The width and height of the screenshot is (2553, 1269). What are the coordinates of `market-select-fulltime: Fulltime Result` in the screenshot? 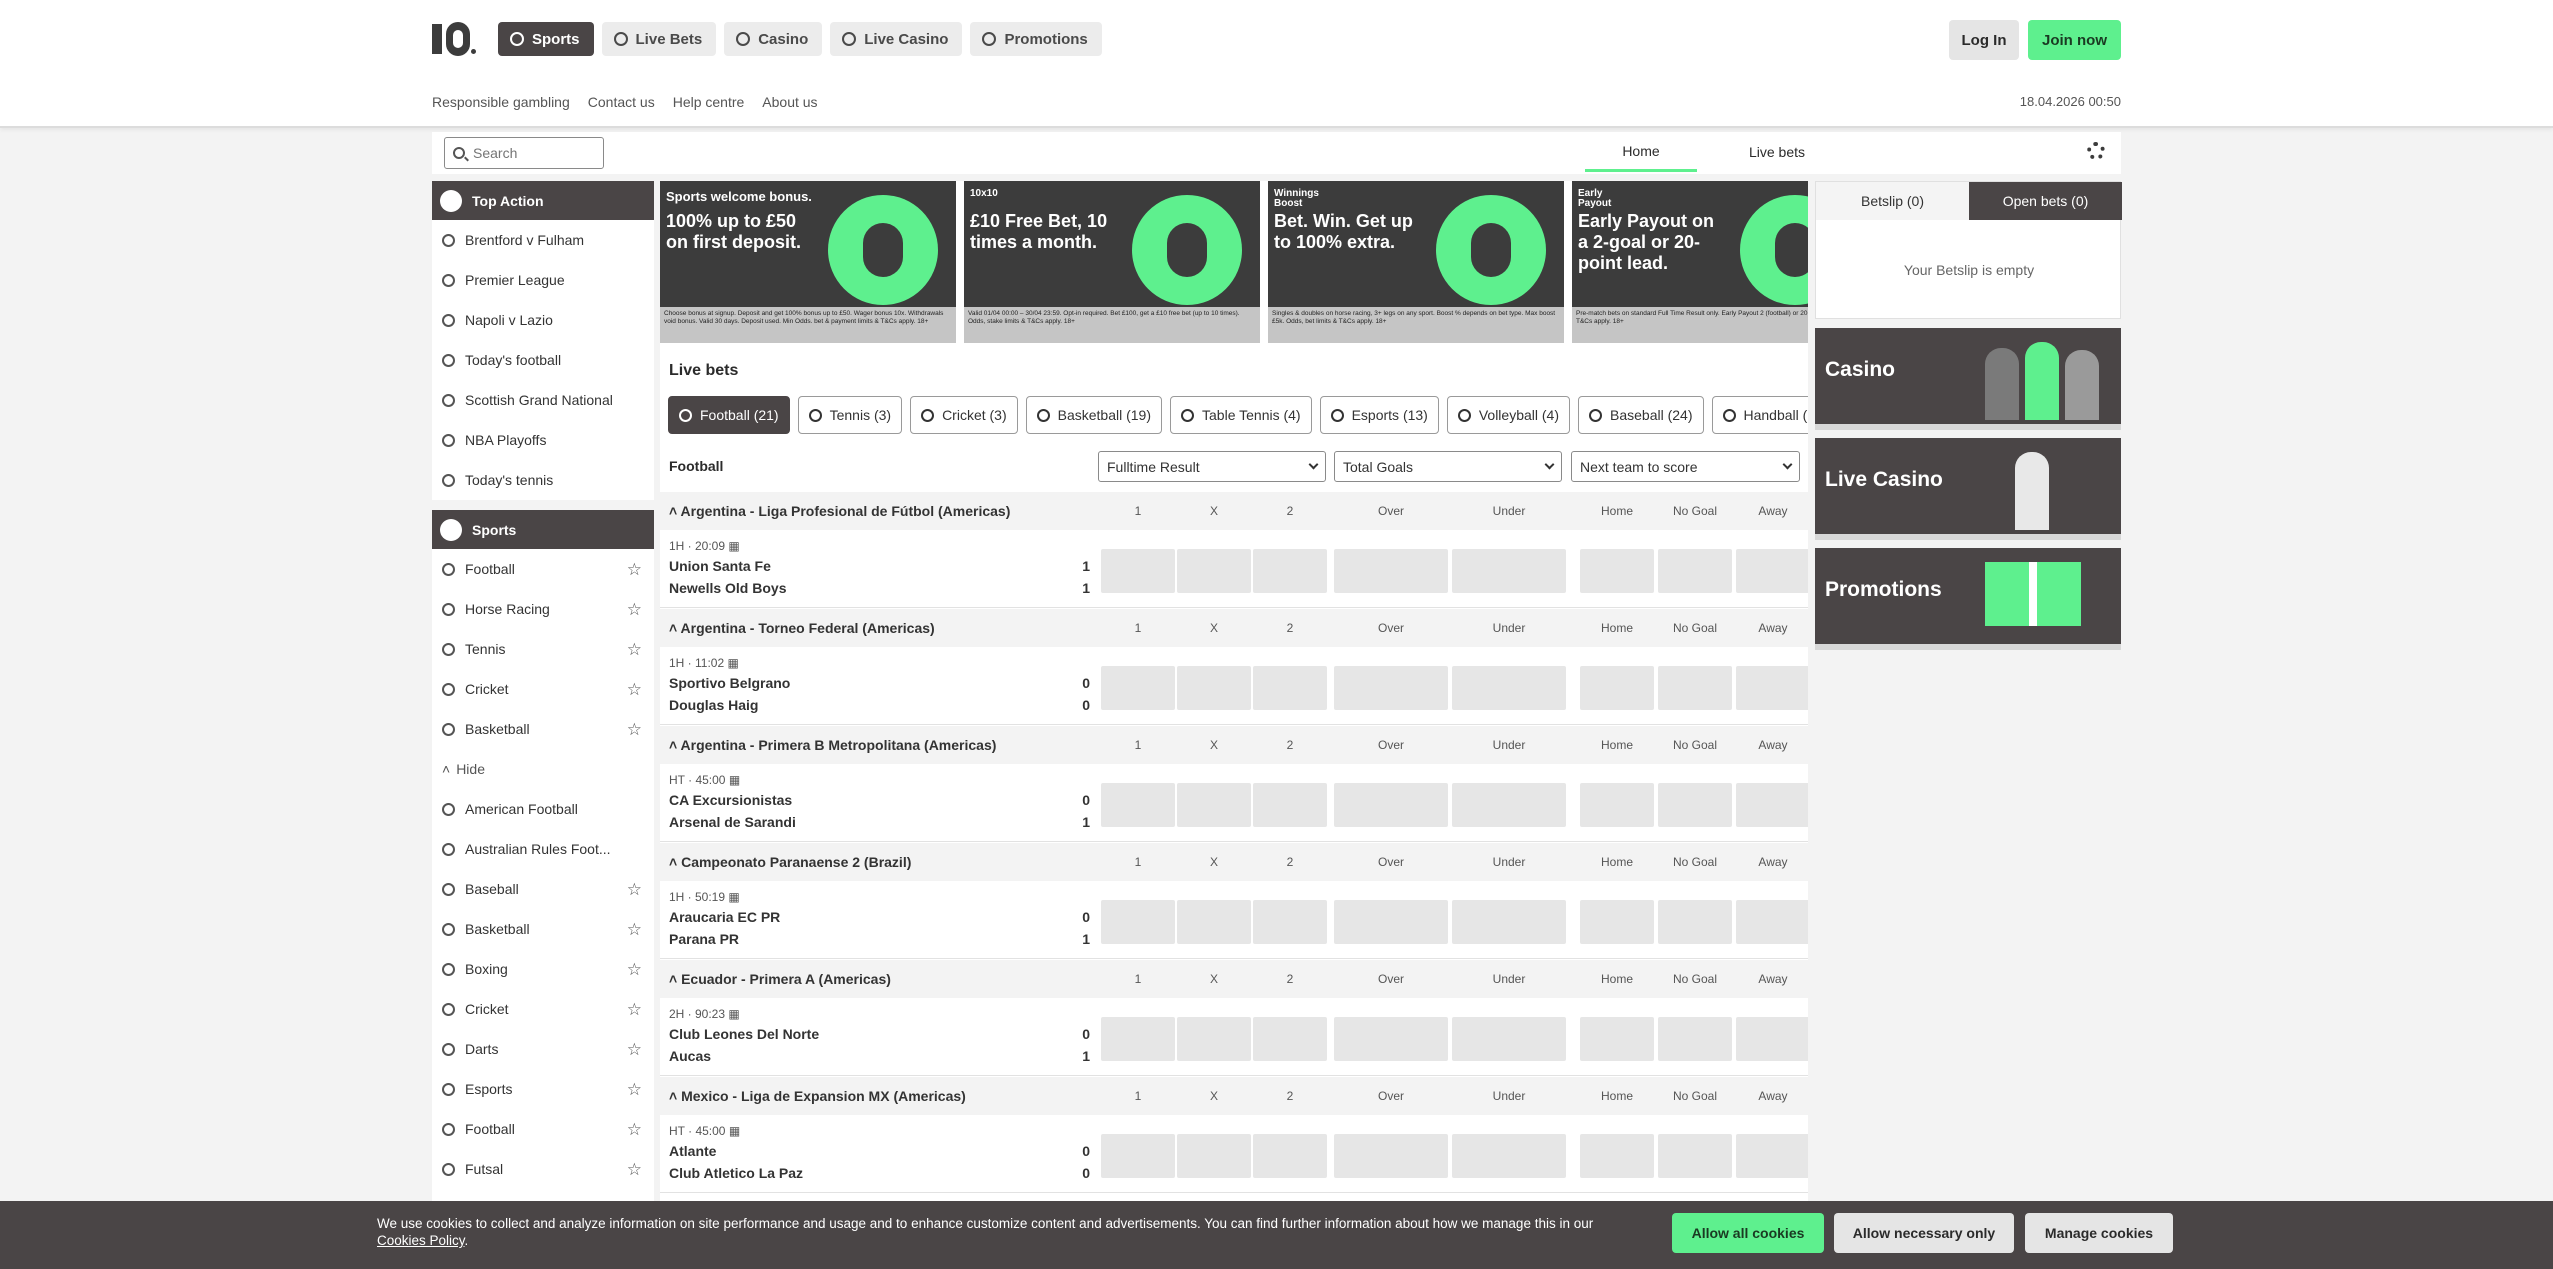 It's located at (1212, 466).